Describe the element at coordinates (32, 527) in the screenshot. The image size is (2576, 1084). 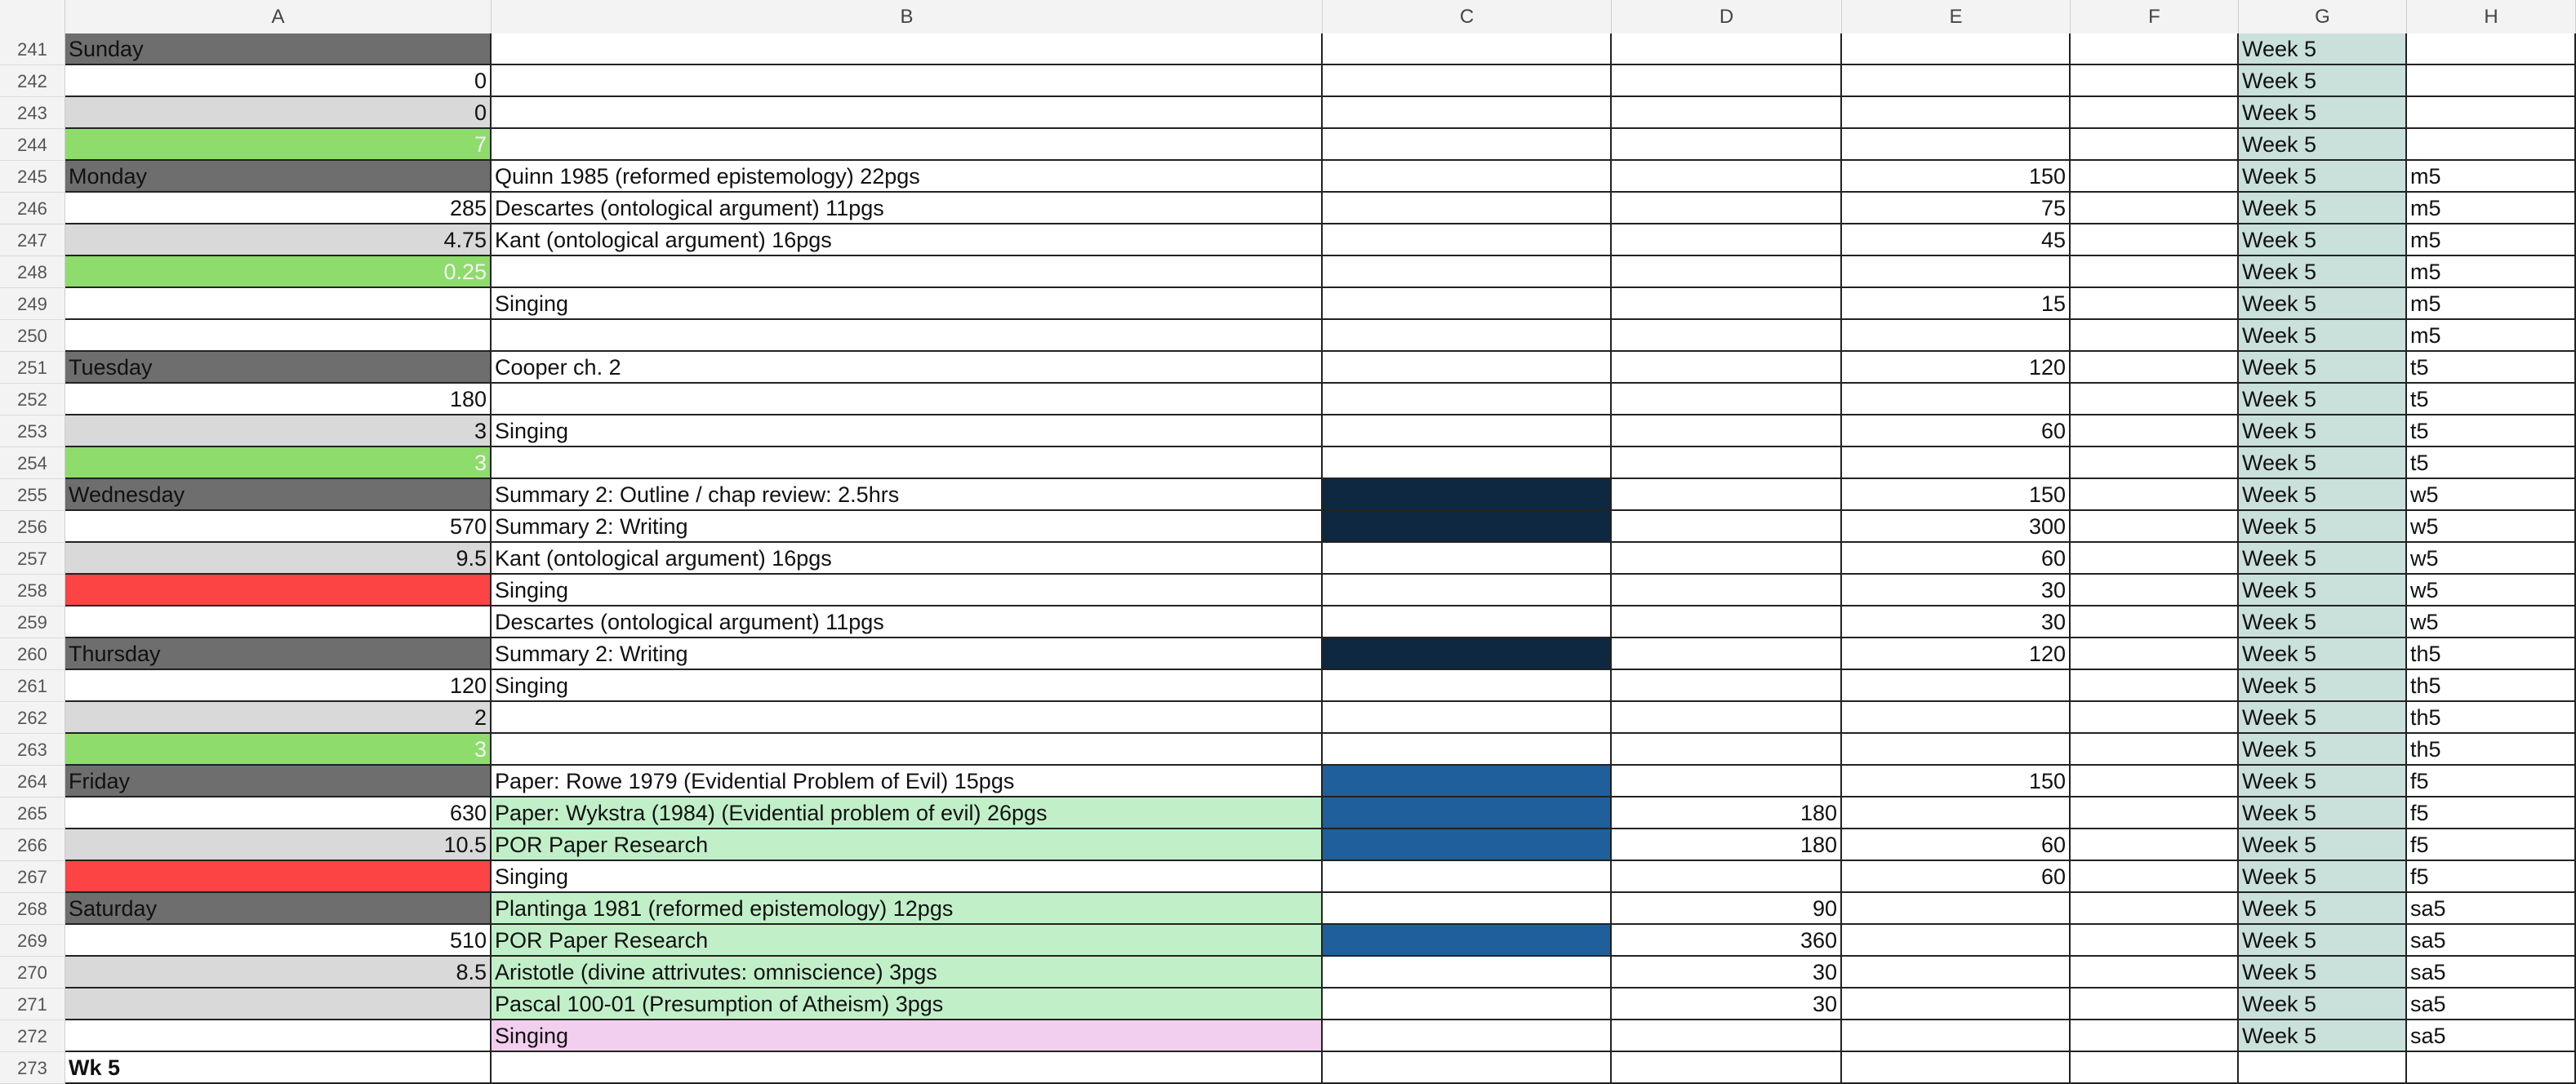
I see `row-number: 256` at that location.